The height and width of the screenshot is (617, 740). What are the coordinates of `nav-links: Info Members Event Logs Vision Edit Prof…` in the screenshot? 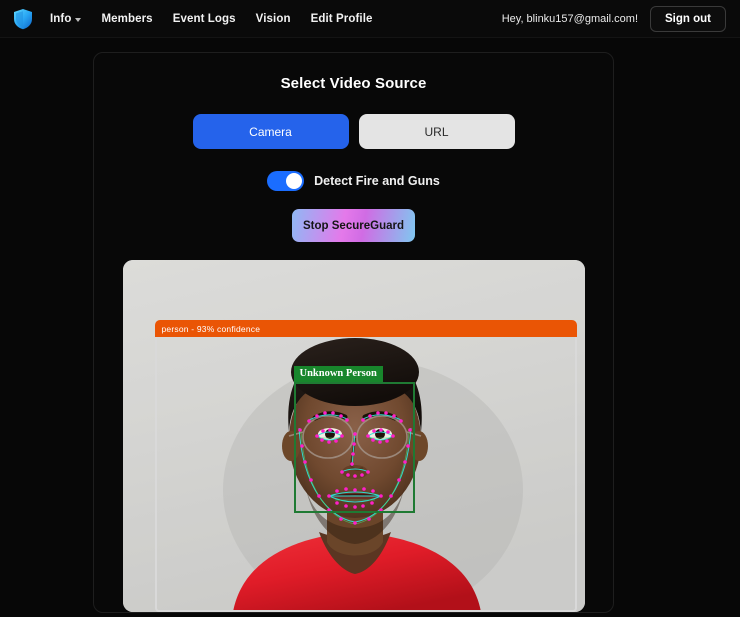 It's located at (211, 19).